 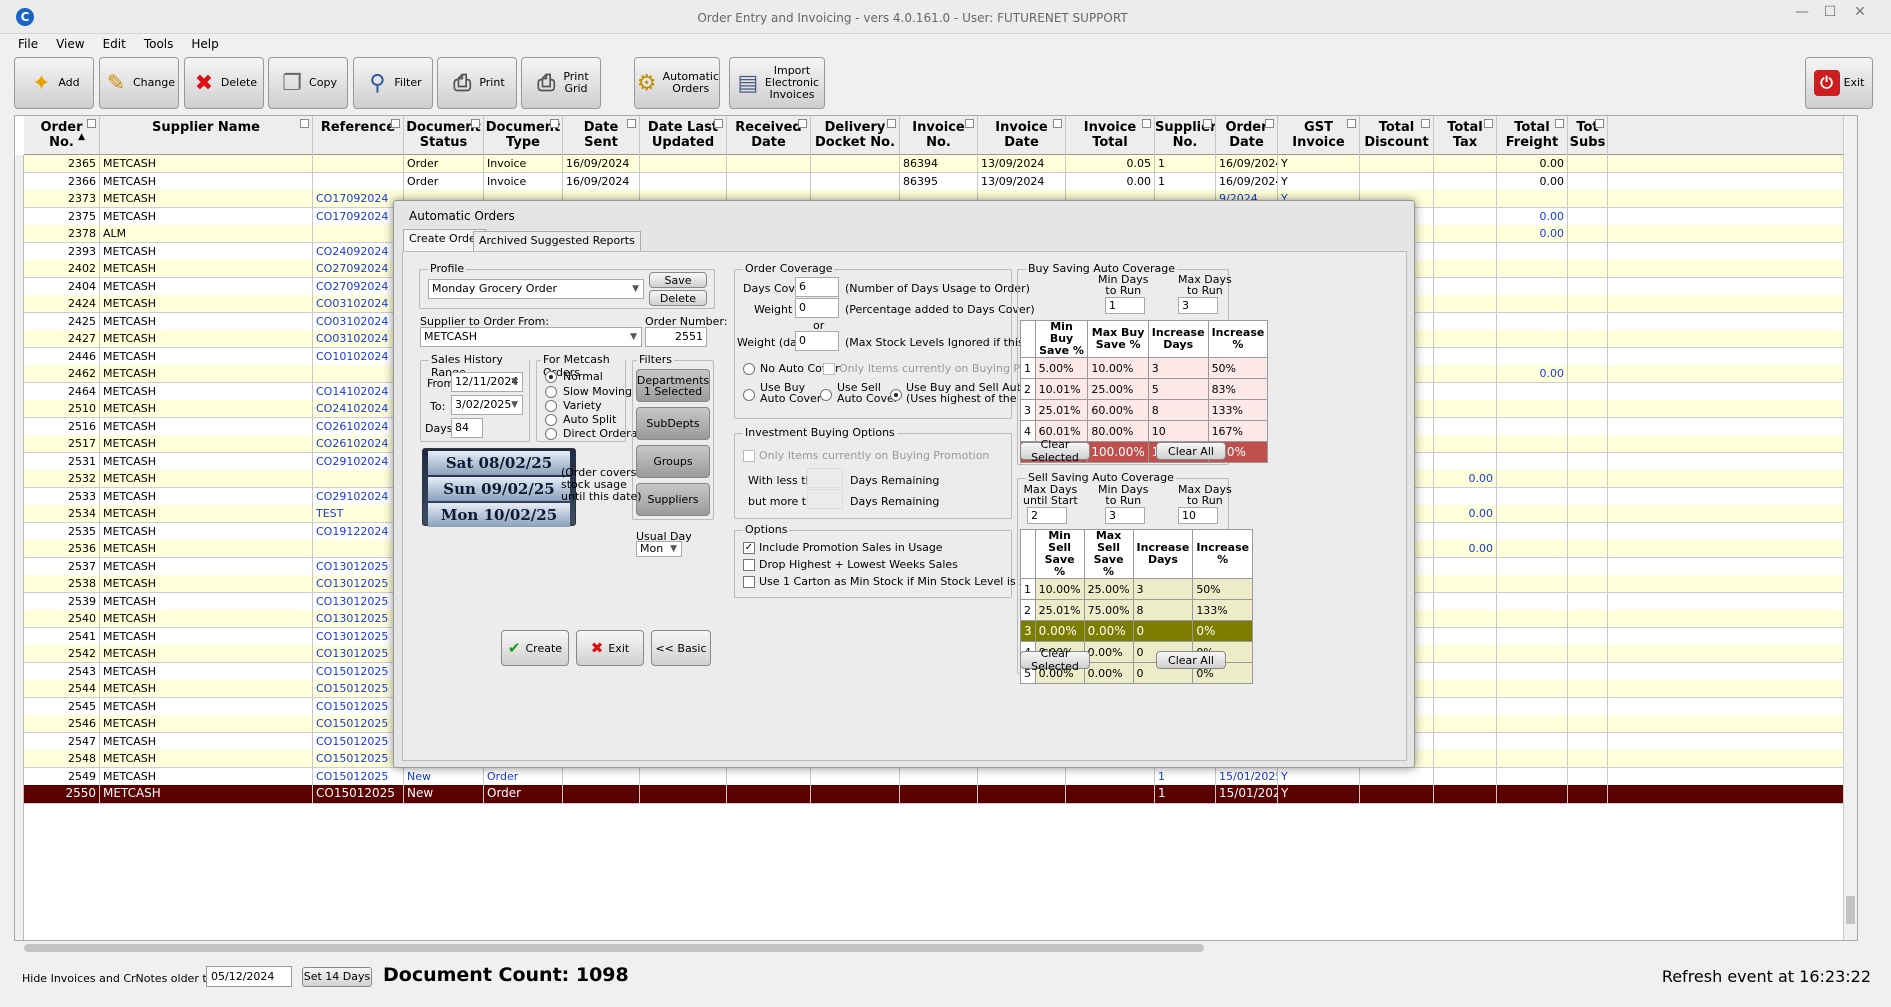 I want to click on menu-help: Help, so click(x=204, y=44).